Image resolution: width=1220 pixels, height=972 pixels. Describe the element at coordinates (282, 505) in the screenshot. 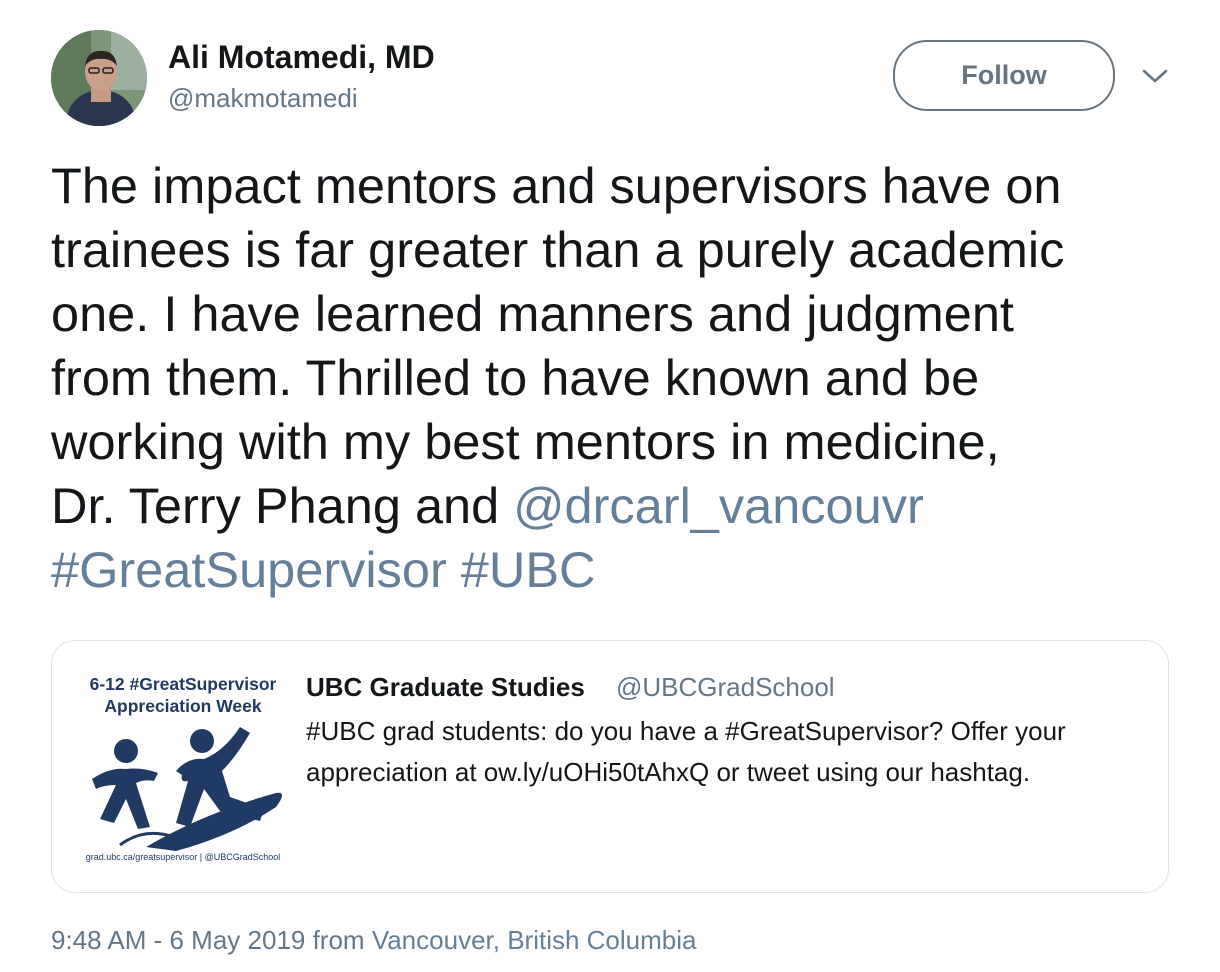

I see `tweet-text-segment: Dr. Terry Phang and` at that location.